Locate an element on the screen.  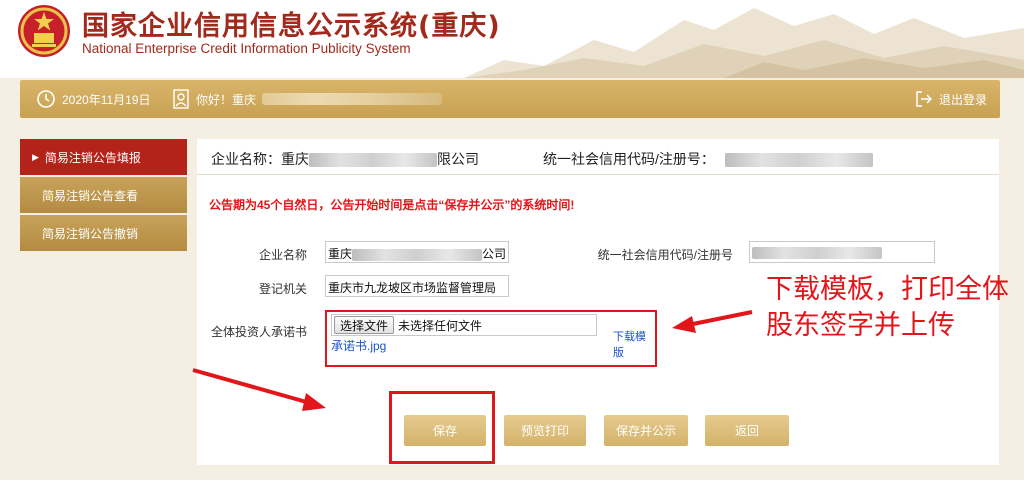
company-summary-header: 企业名称：重庆 限公司 统一社会信用代码/注册号： is located at coordinates (598, 157).